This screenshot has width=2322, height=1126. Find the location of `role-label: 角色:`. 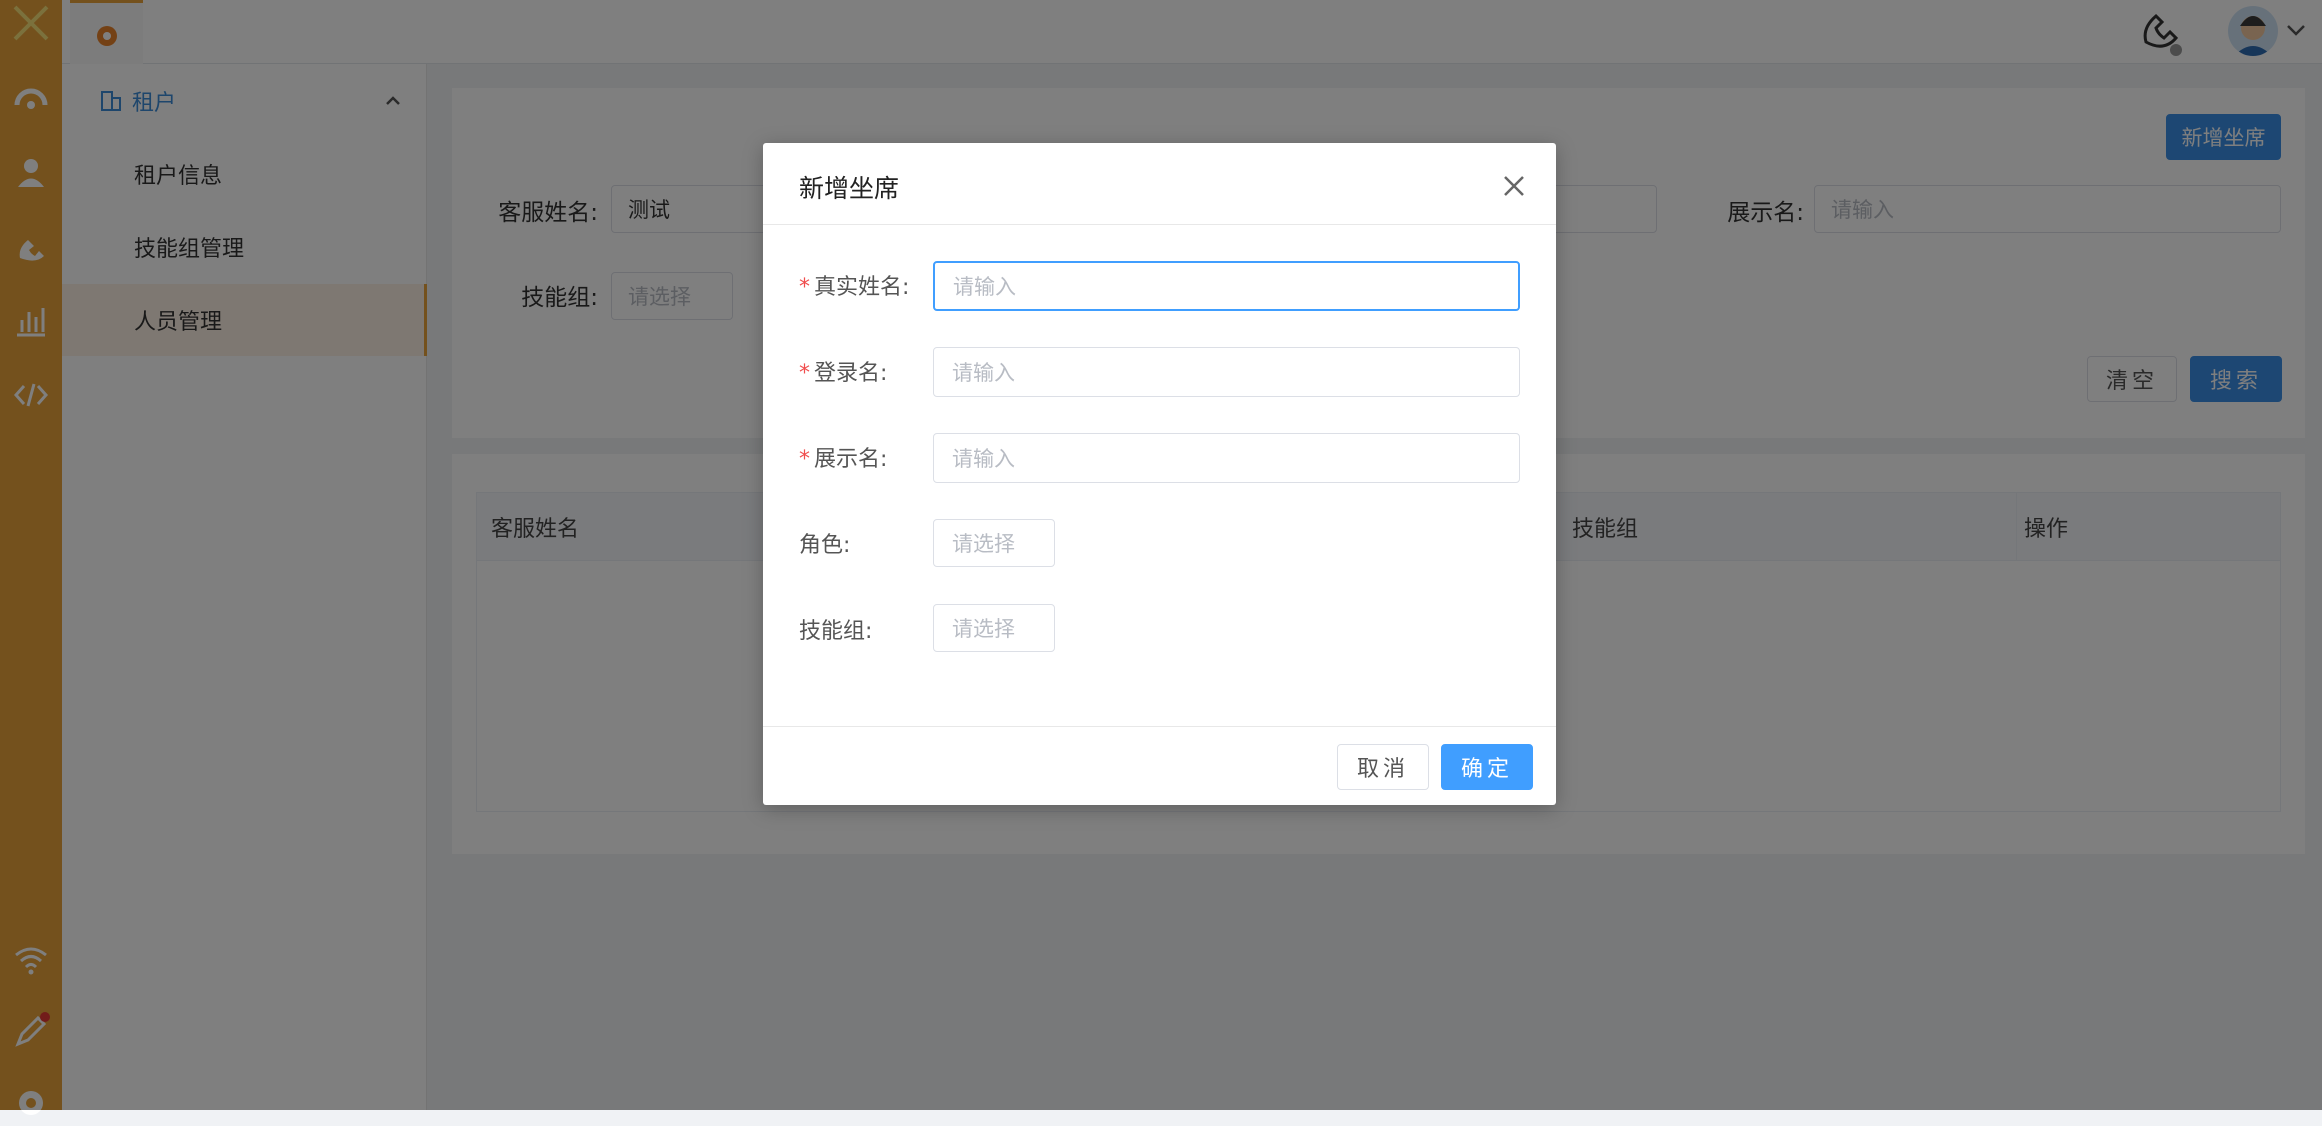

role-label: 角色: is located at coordinates (825, 545).